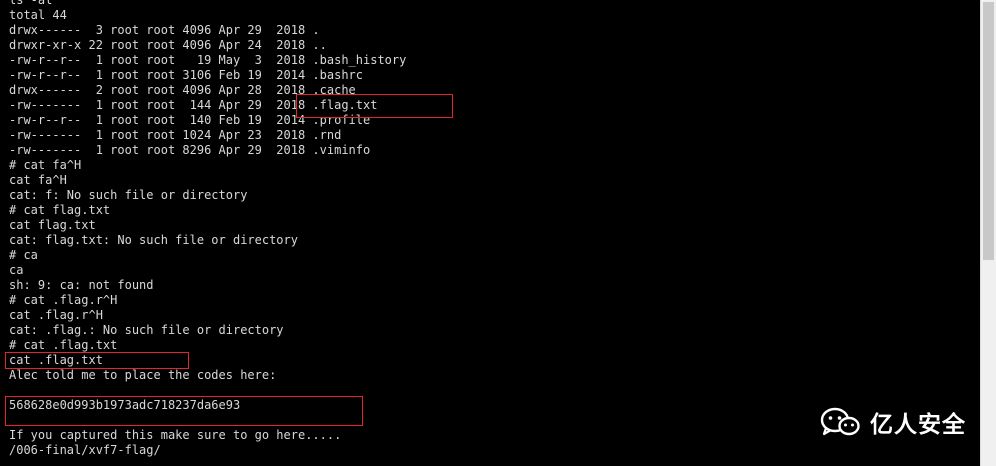 This screenshot has width=996, height=466. What do you see at coordinates (52, 225) in the screenshot?
I see `terminal-line: cat flag.txt` at bounding box center [52, 225].